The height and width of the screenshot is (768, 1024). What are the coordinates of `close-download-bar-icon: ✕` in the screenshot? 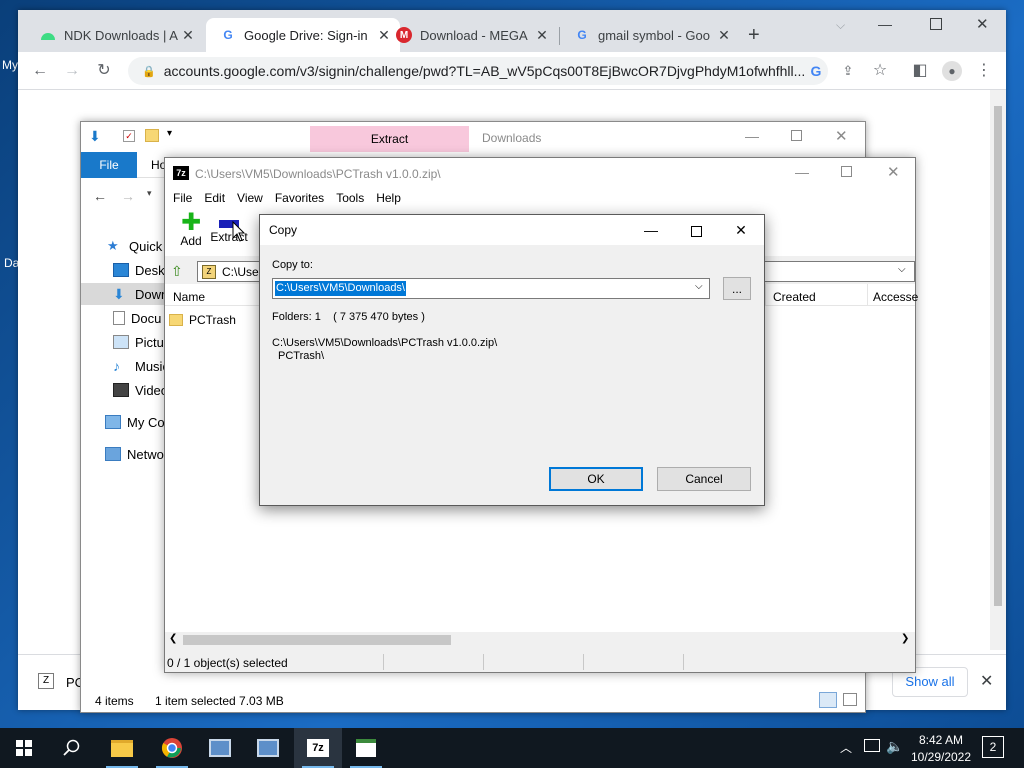 It's located at (986, 681).